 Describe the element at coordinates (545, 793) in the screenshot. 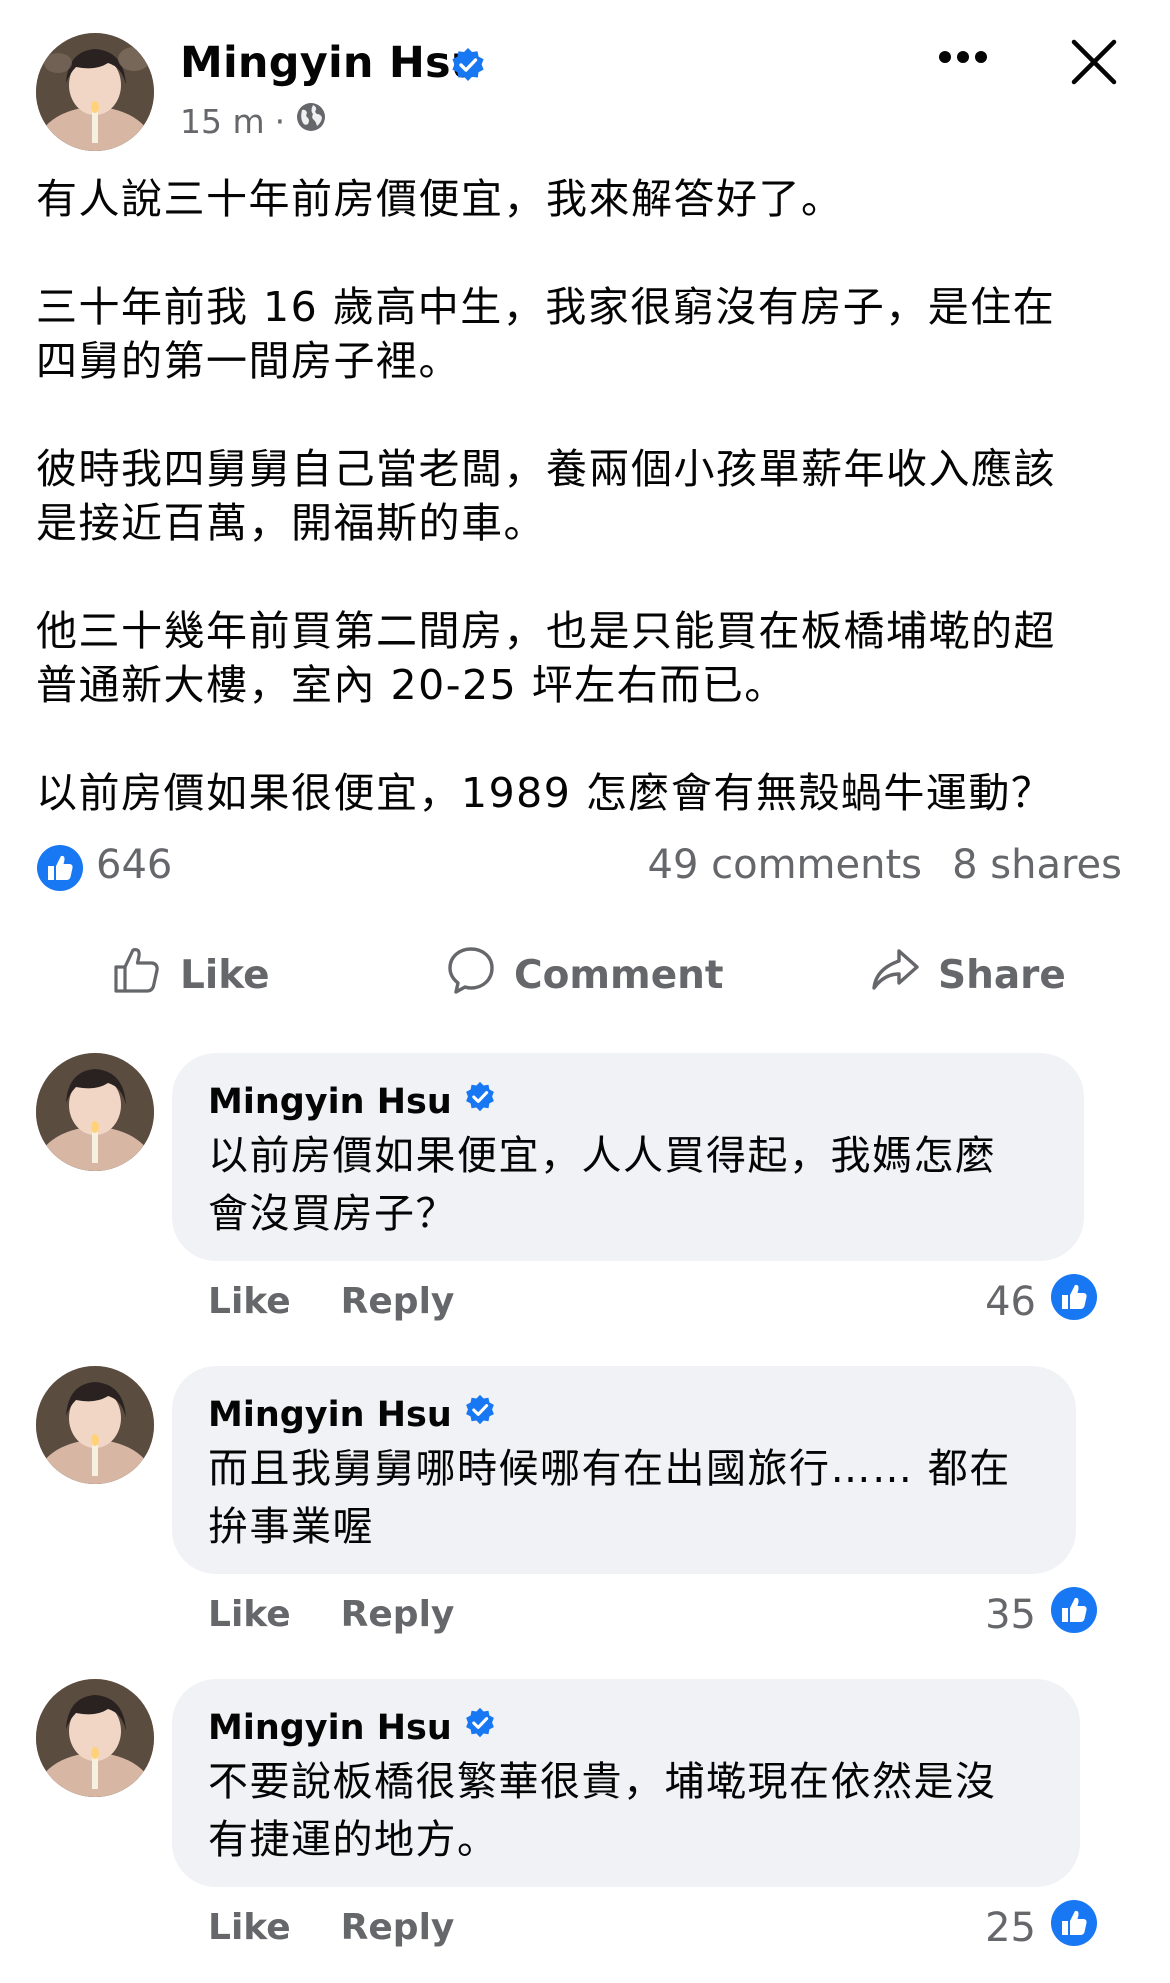

I see `post-paragraph: 以前房價如果很便宜，1989 怎麼會有無殼蝸牛運動？` at that location.